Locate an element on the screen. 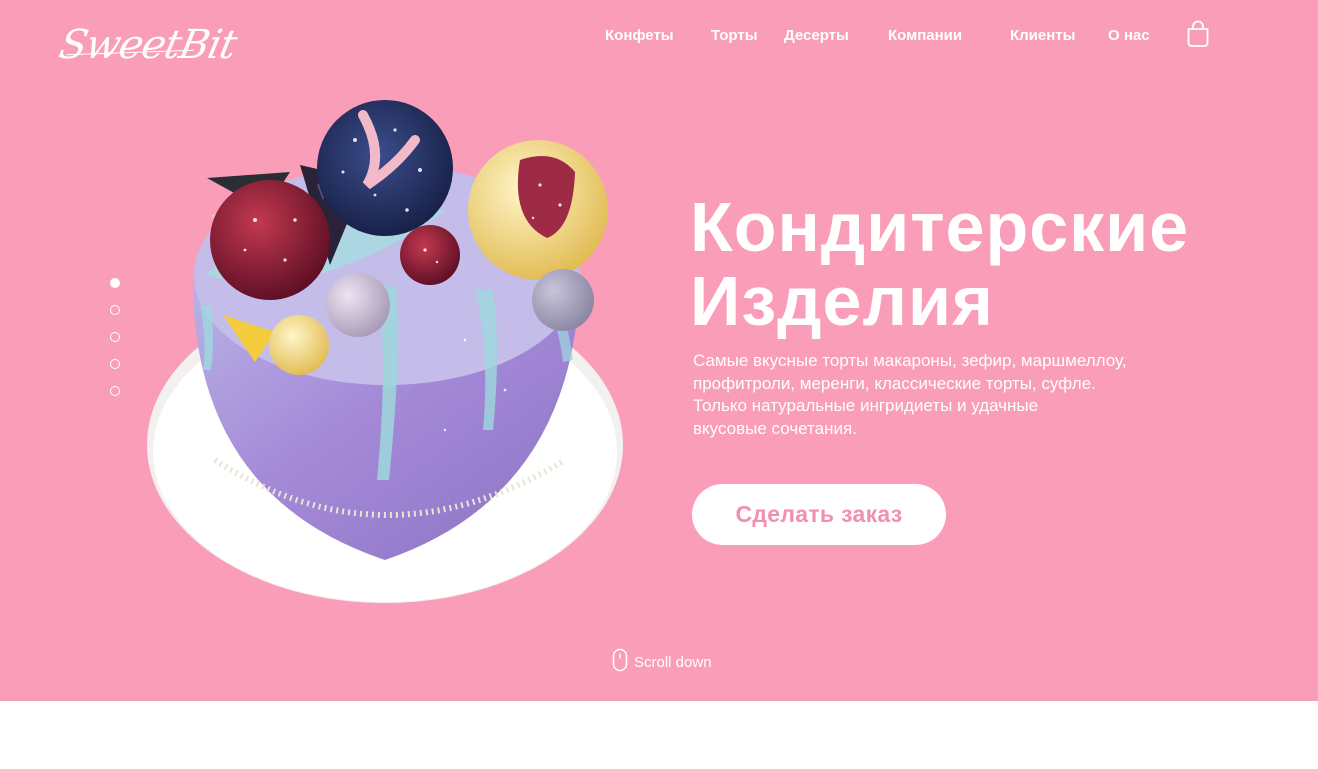  scroll-down-label: Scroll down is located at coordinates (673, 662).